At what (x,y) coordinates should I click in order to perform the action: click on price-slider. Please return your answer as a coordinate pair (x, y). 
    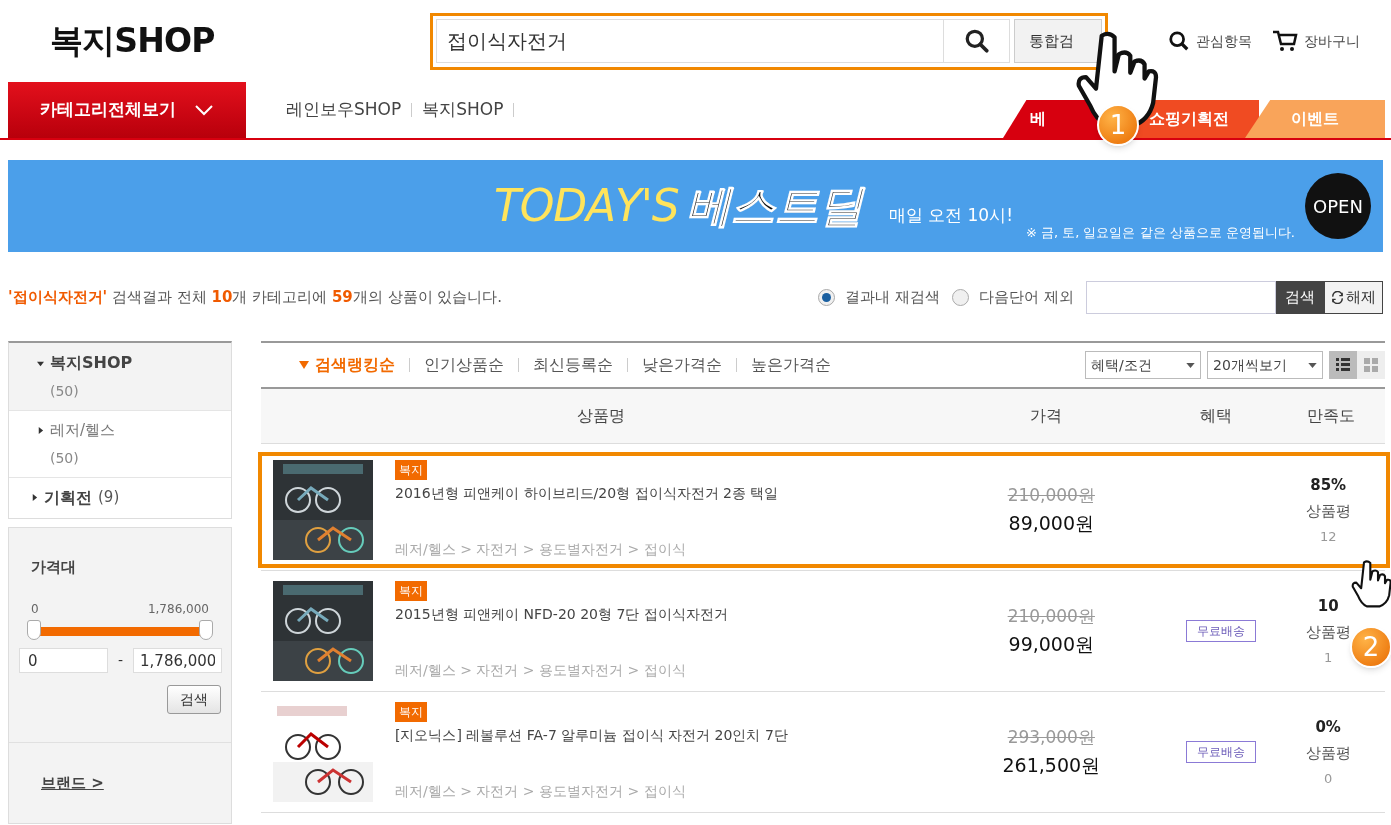
    Looking at the image, I should click on (120, 631).